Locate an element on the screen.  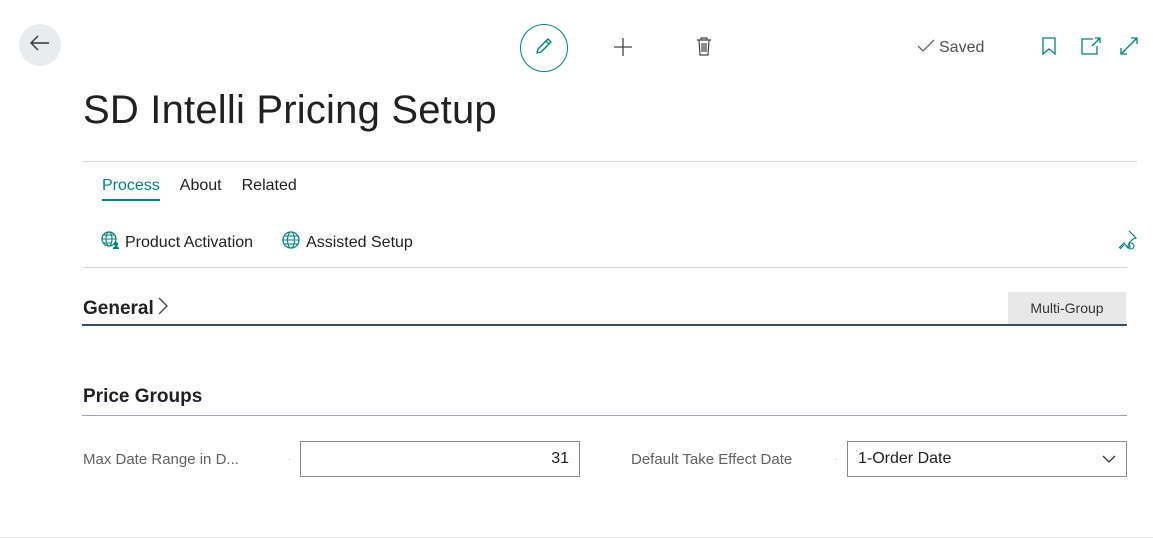
price-groups-section-header: Price Groups is located at coordinates (142, 397).